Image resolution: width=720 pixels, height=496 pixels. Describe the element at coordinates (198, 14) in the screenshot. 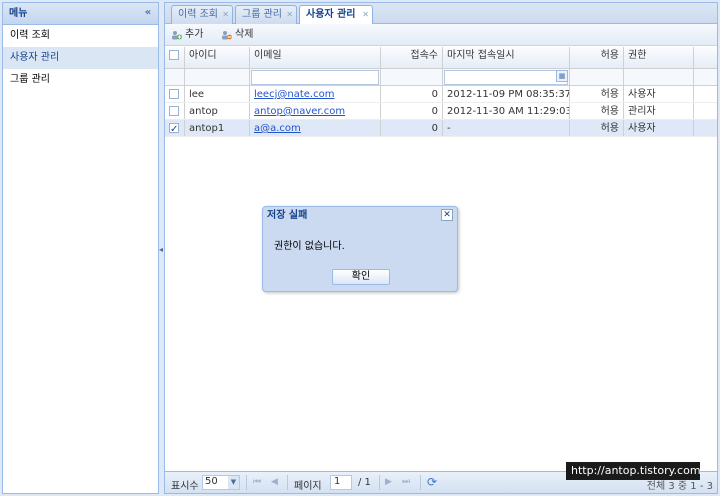

I see `tab-label: 이력 조회` at that location.